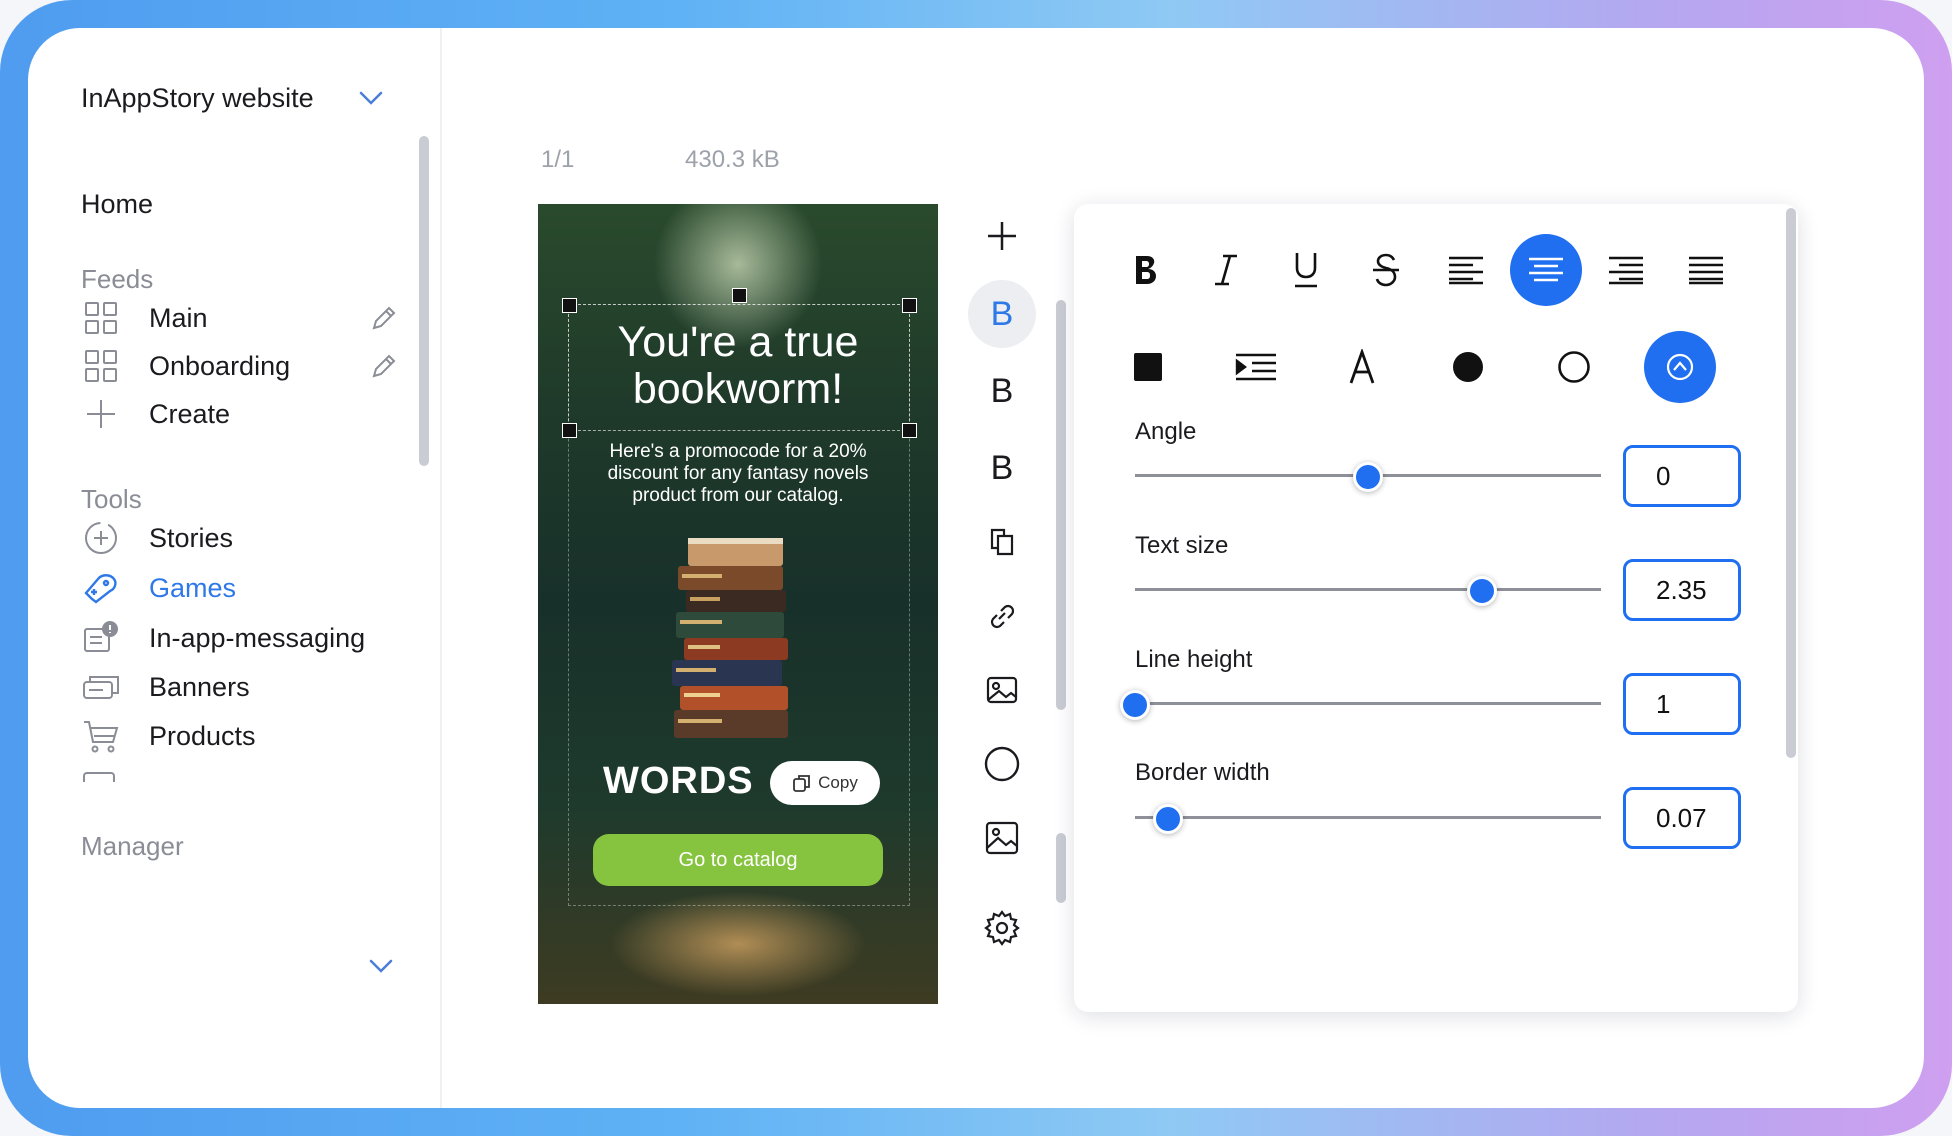  Describe the element at coordinates (191, 537) in the screenshot. I see `sidebar-item-label: Stories` at that location.